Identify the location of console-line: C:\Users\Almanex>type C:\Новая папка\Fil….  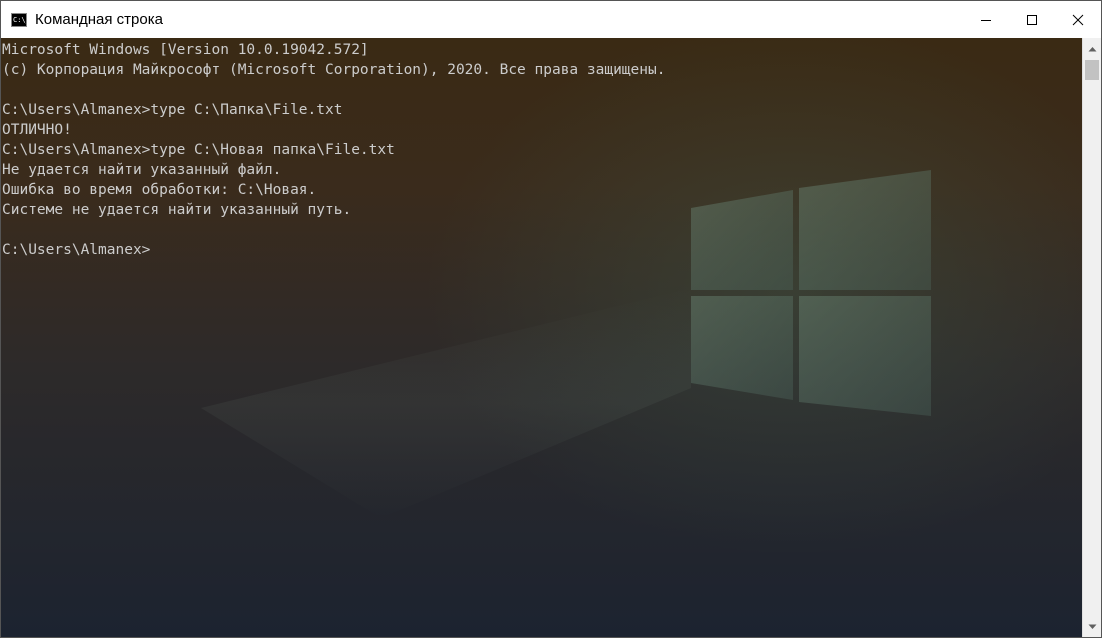
(198, 150).